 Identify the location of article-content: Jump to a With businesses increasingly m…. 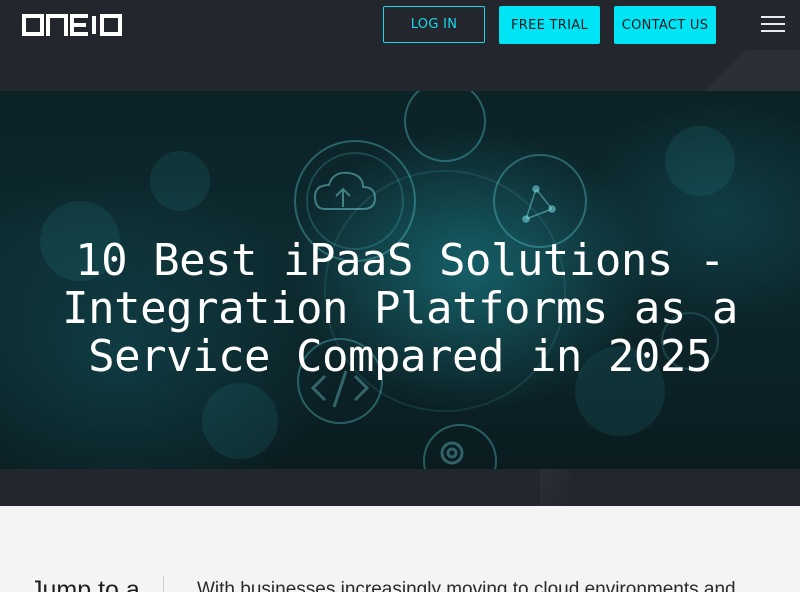
(400, 549).